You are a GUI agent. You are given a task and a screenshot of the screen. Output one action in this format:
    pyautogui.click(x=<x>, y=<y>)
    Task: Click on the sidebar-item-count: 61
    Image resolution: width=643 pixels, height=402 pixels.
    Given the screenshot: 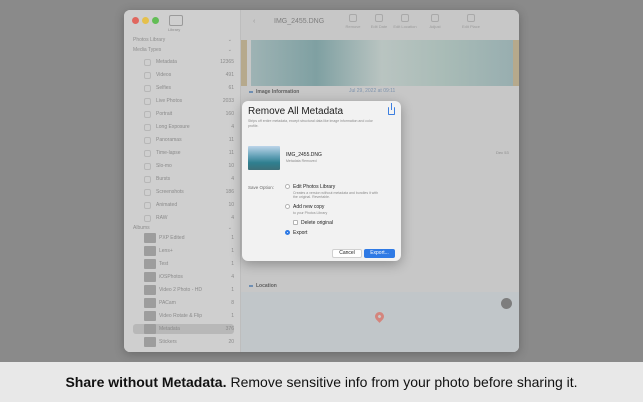 What is the action you would take?
    pyautogui.click(x=231, y=88)
    